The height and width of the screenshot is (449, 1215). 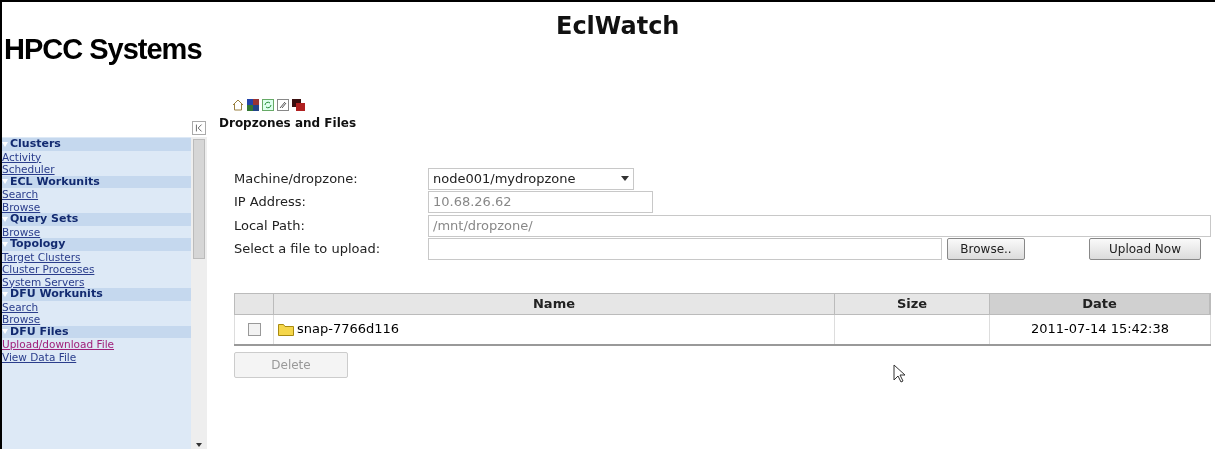 I want to click on sidebar-section-header: DFU Workunits, so click(x=96, y=294).